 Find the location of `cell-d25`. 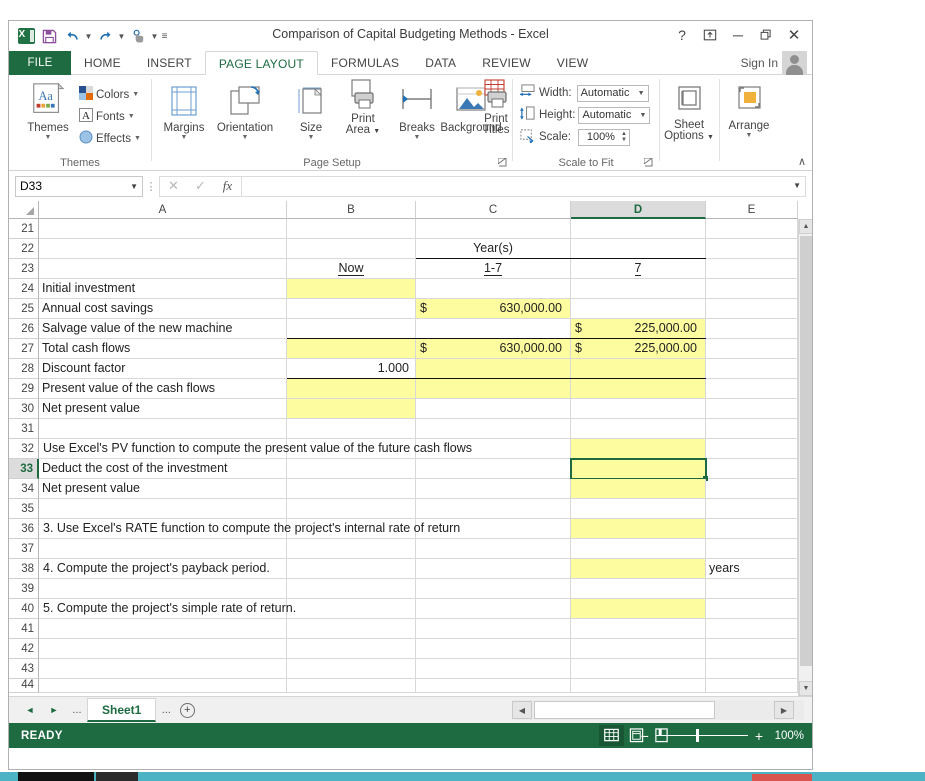

cell-d25 is located at coordinates (638, 309).